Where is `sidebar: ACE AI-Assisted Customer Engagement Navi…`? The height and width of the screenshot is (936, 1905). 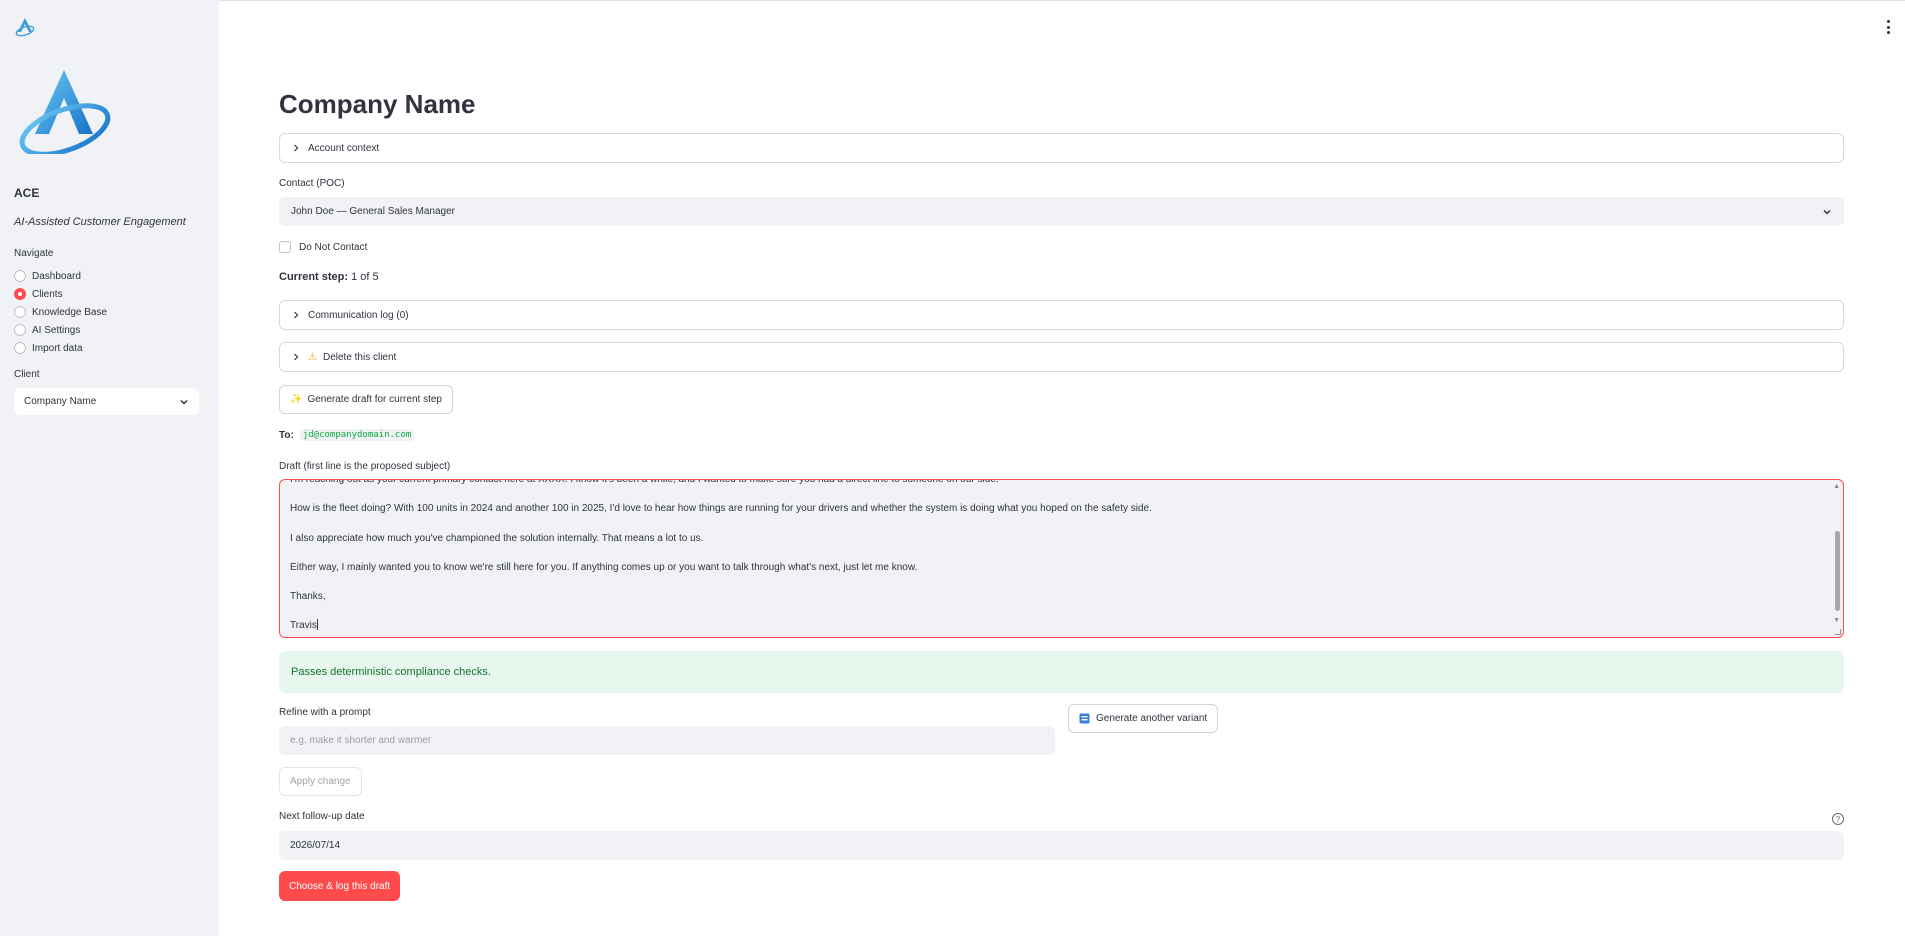
sidebar: ACE AI-Assisted Customer Engagement Navi… is located at coordinates (109, 468).